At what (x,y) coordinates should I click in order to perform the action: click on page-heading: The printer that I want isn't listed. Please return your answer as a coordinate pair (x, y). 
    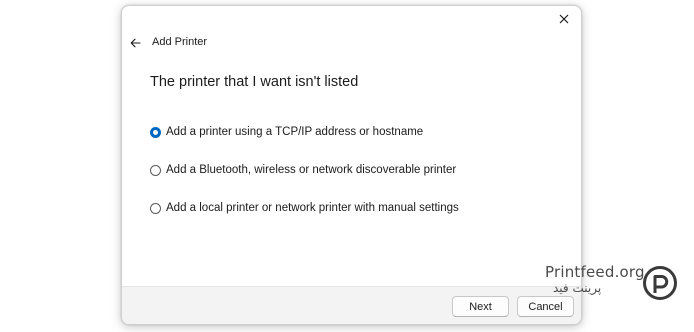
    Looking at the image, I should click on (254, 82).